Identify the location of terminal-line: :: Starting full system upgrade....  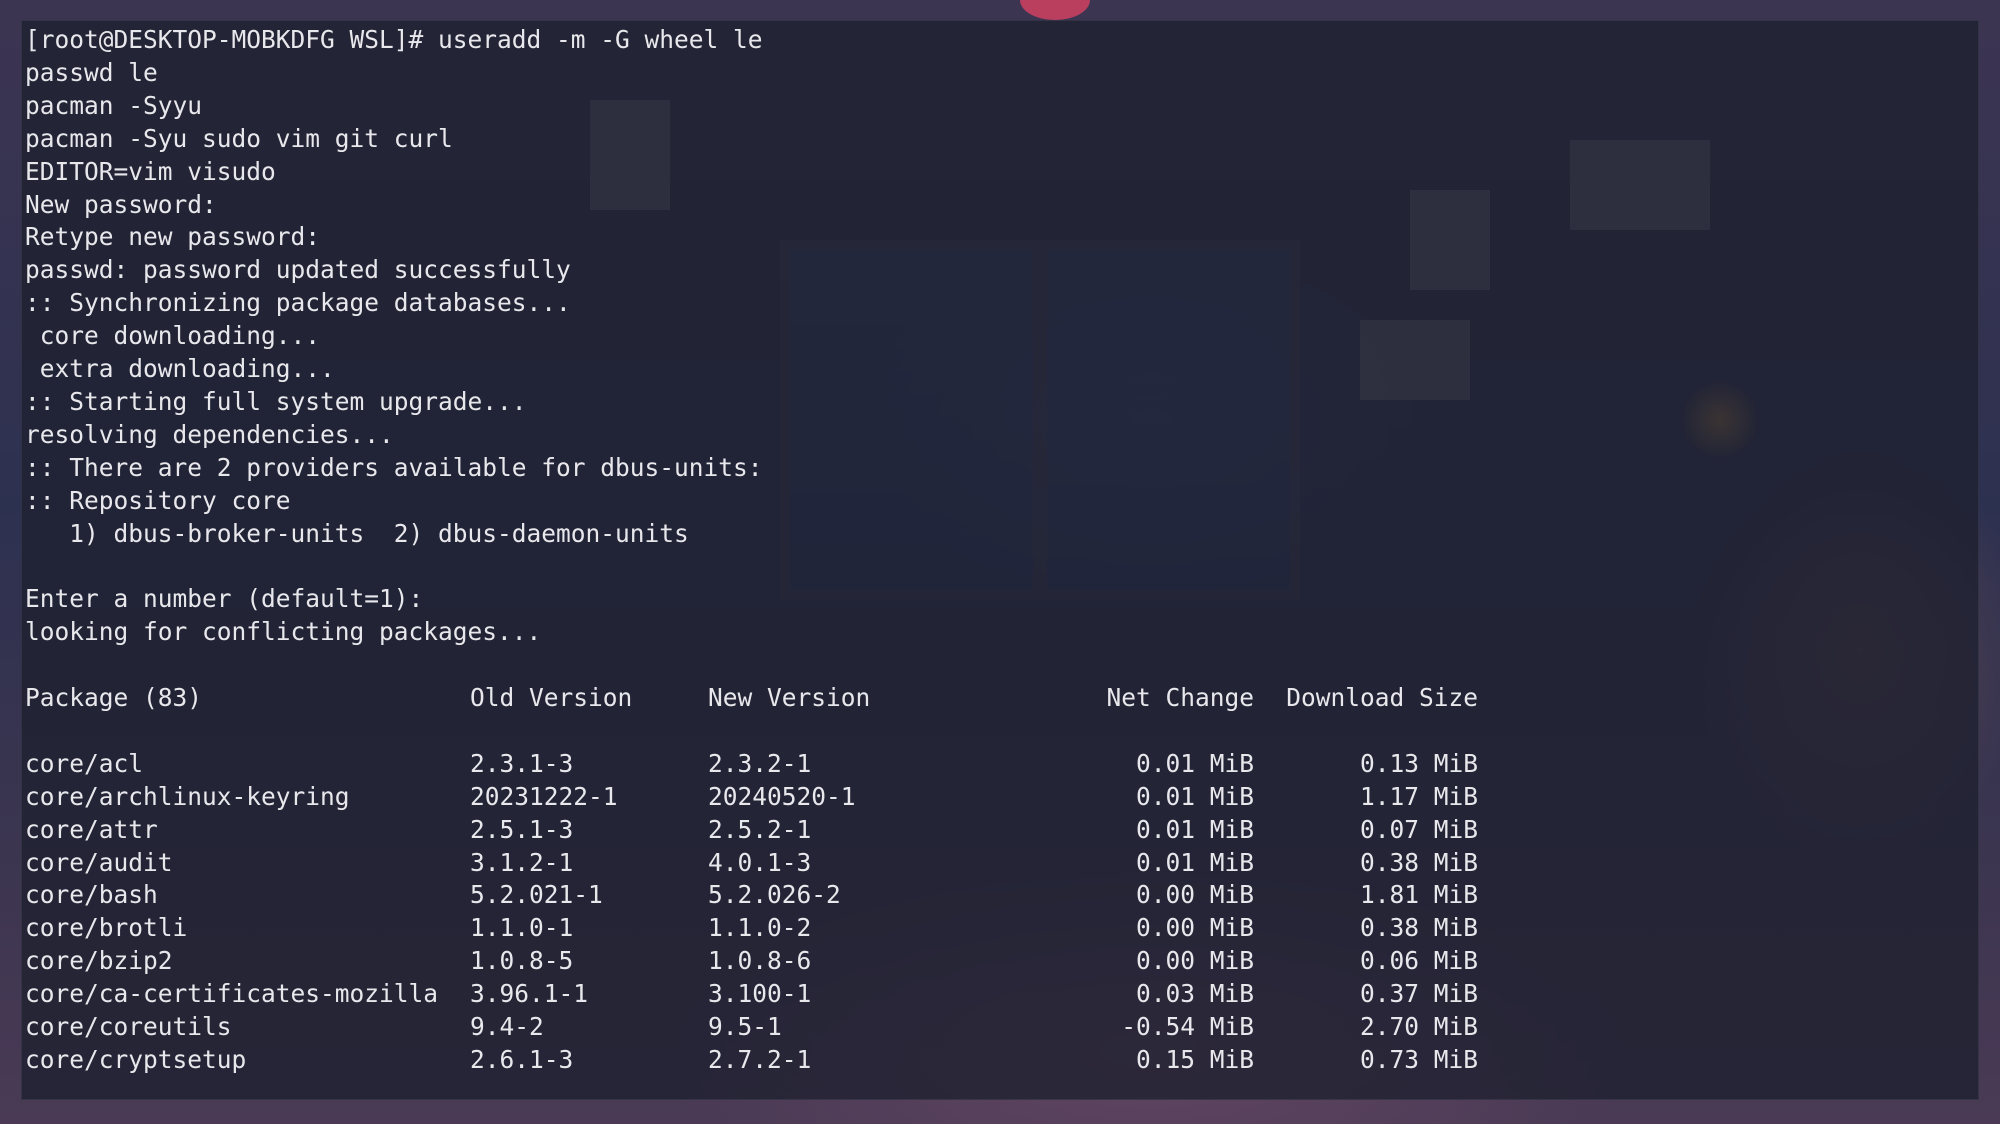
(276, 401).